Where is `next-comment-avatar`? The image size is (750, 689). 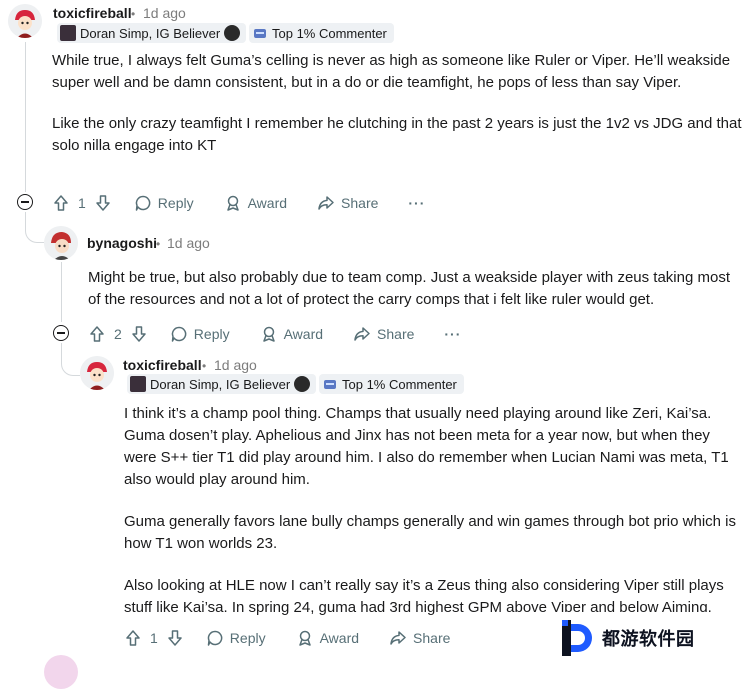
next-comment-avatar is located at coordinates (61, 672).